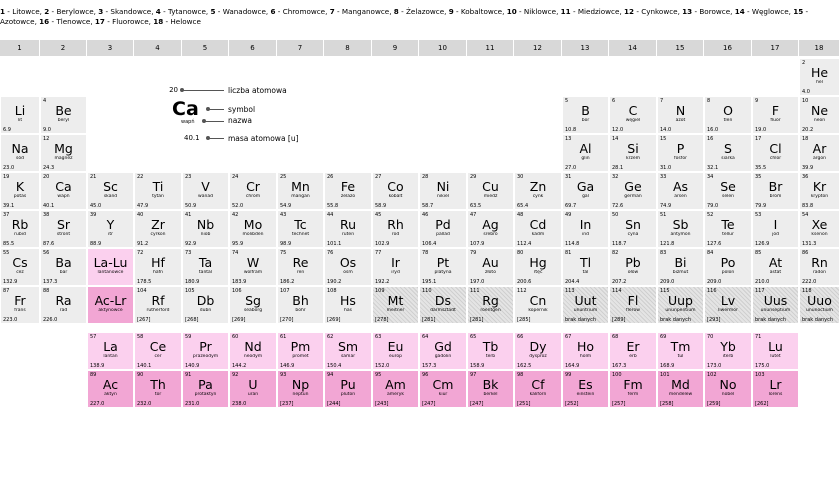  What do you see at coordinates (775, 229) in the screenshot?
I see `element-cell-i: 53 Ijod 126.9` at bounding box center [775, 229].